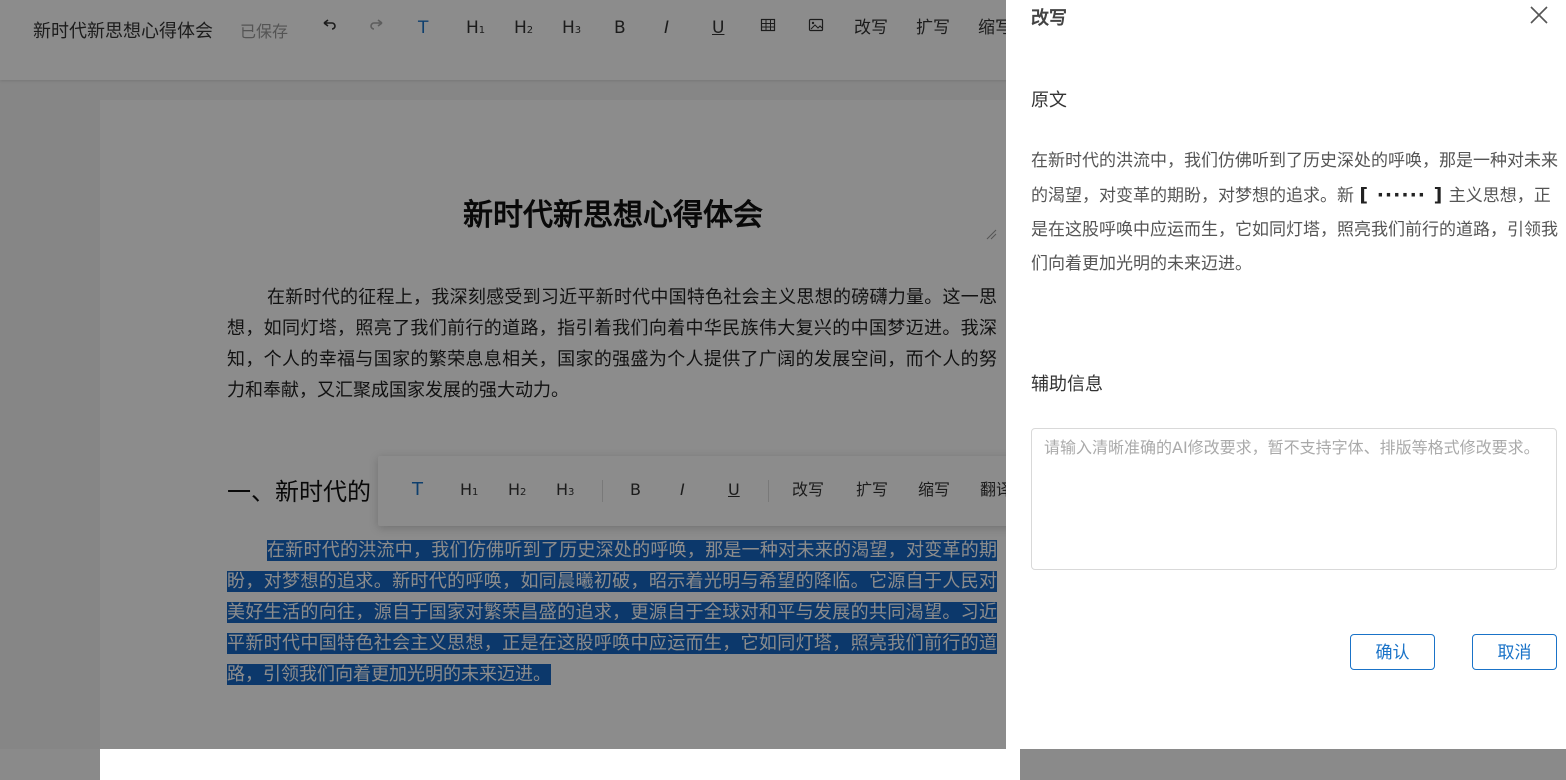 The image size is (1566, 780). I want to click on drawer-title: 改写, so click(1049, 18).